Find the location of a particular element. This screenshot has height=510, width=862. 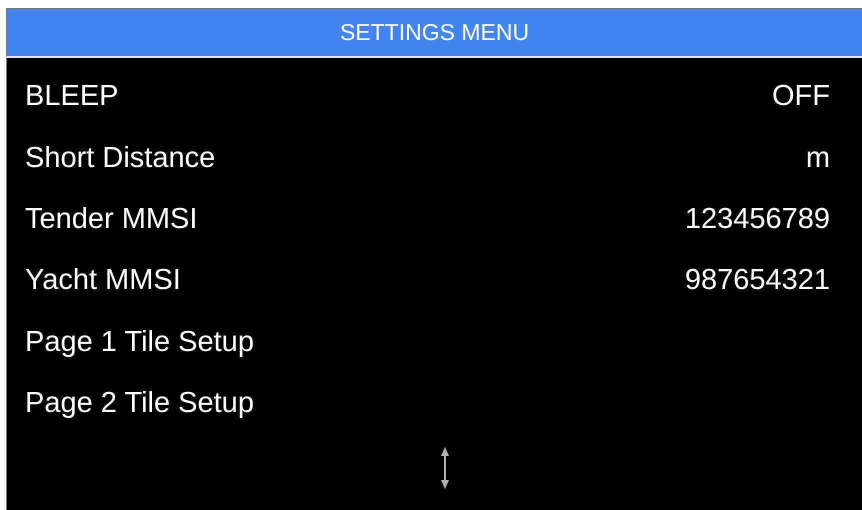

setting-label: Short Distance is located at coordinates (120, 158).